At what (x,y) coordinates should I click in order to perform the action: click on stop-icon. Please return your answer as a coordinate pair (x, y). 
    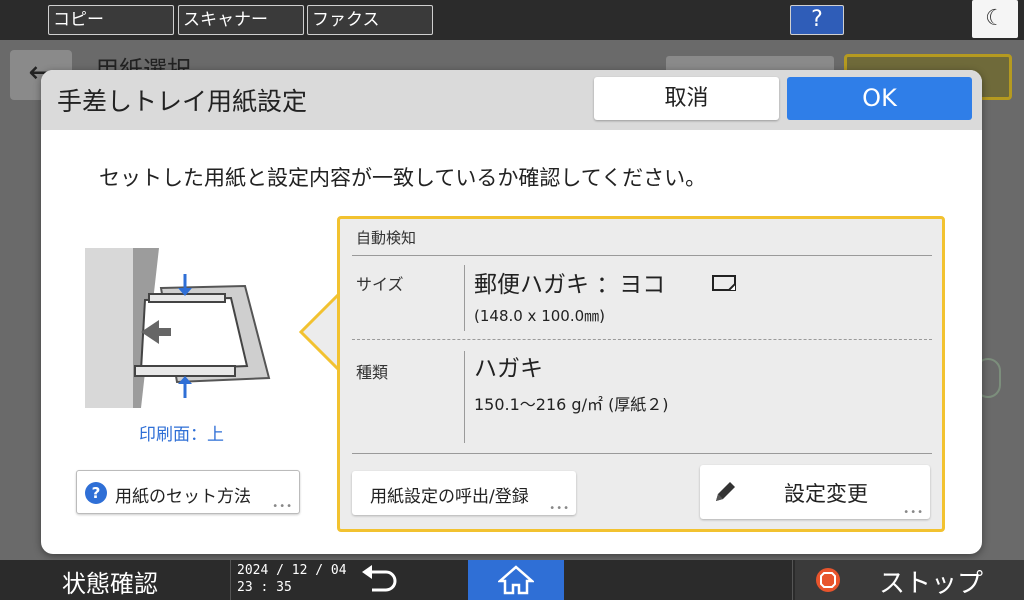
    Looking at the image, I should click on (828, 580).